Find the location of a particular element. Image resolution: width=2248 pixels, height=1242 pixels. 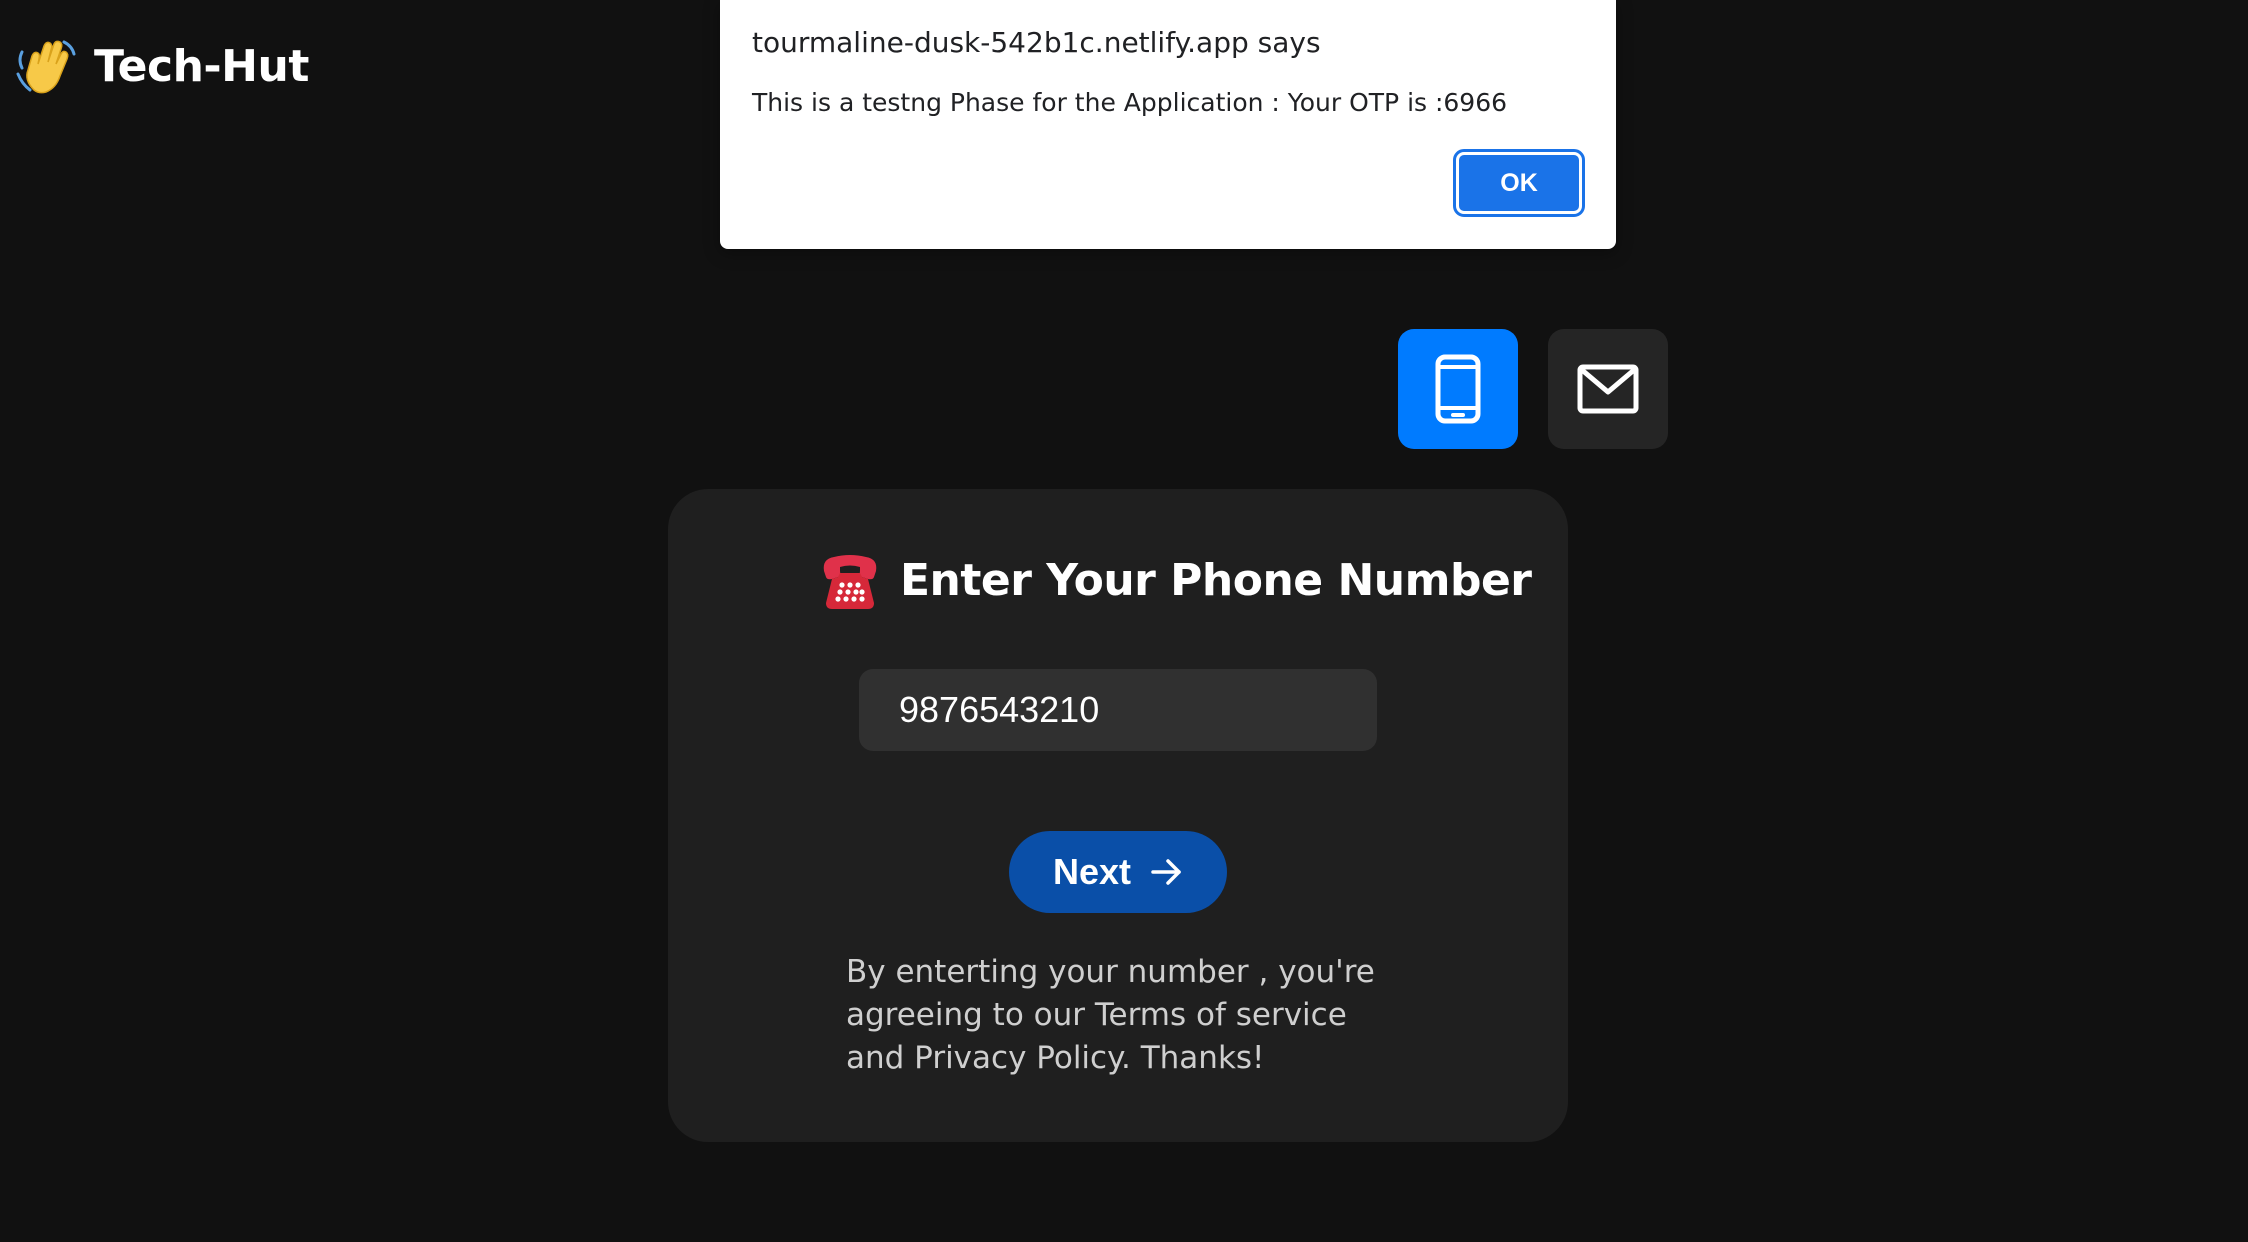

telephone-icon is located at coordinates (850, 582).